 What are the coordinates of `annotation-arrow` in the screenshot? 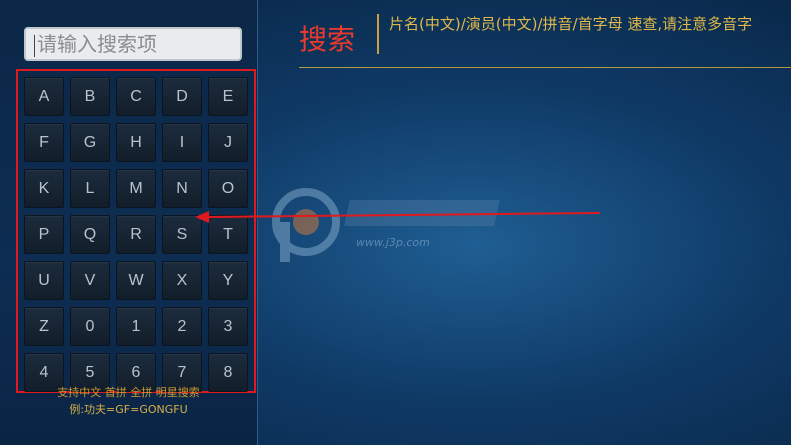 It's located at (398, 217).